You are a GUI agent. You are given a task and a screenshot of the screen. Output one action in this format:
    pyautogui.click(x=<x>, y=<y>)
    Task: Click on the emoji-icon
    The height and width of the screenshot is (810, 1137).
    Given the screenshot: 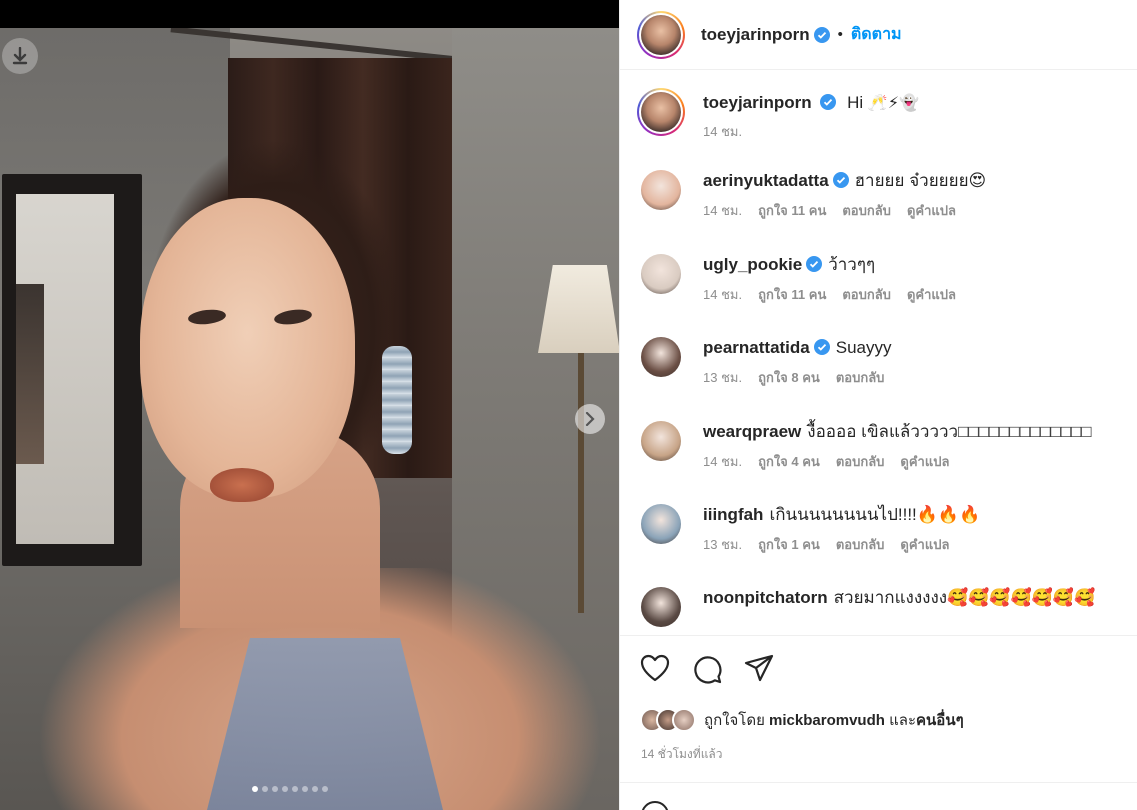 What is the action you would take?
    pyautogui.click(x=655, y=805)
    